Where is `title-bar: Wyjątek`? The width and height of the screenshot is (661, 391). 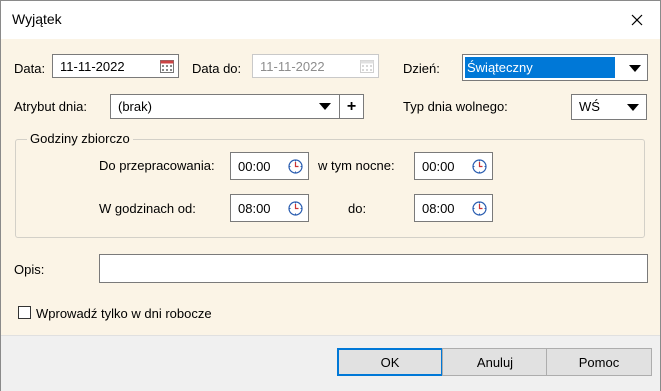
title-bar: Wyjątek is located at coordinates (330, 20).